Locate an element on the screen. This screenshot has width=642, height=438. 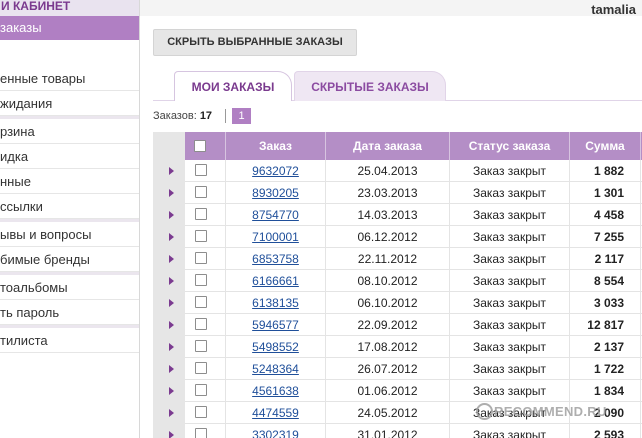
sidebar-item-stylist: тилиста is located at coordinates (69, 340).